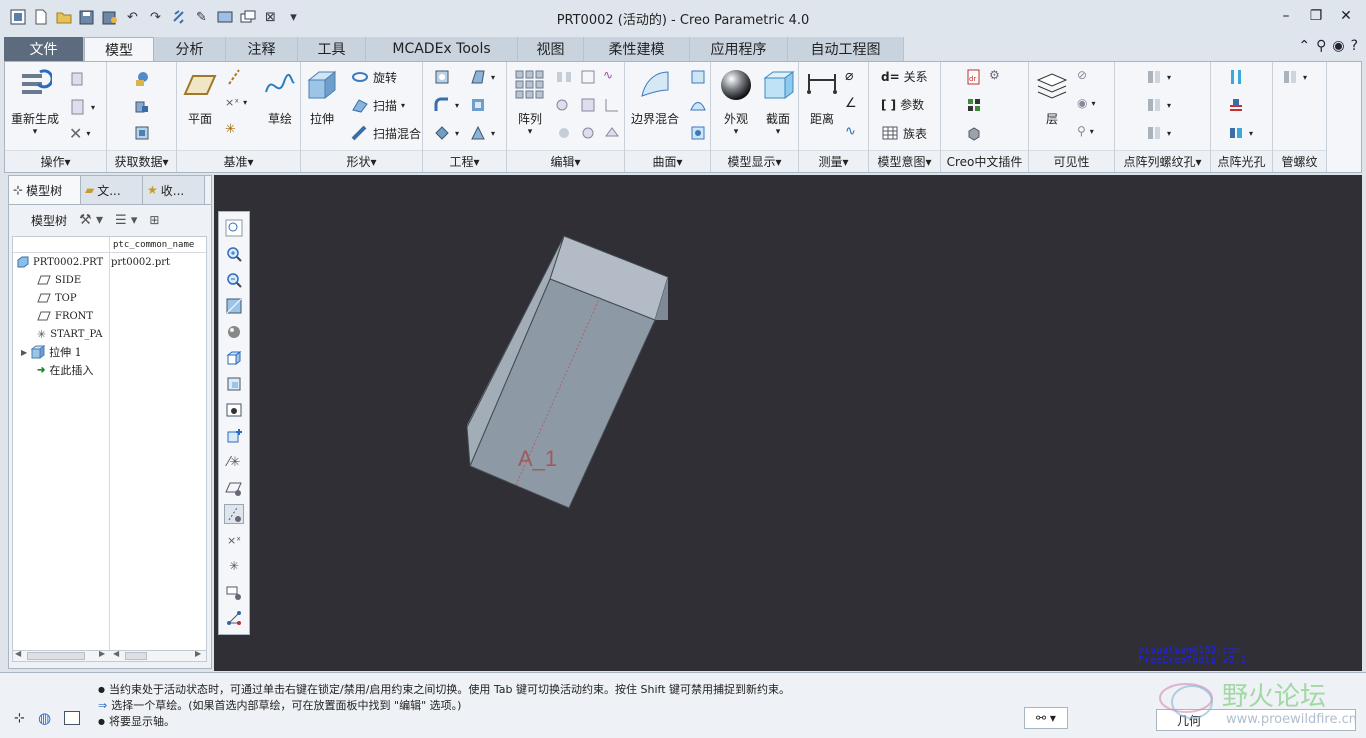 This screenshot has width=1366, height=738. Describe the element at coordinates (902, 104) in the screenshot. I see `parameters-button: [ ] 参数` at that location.